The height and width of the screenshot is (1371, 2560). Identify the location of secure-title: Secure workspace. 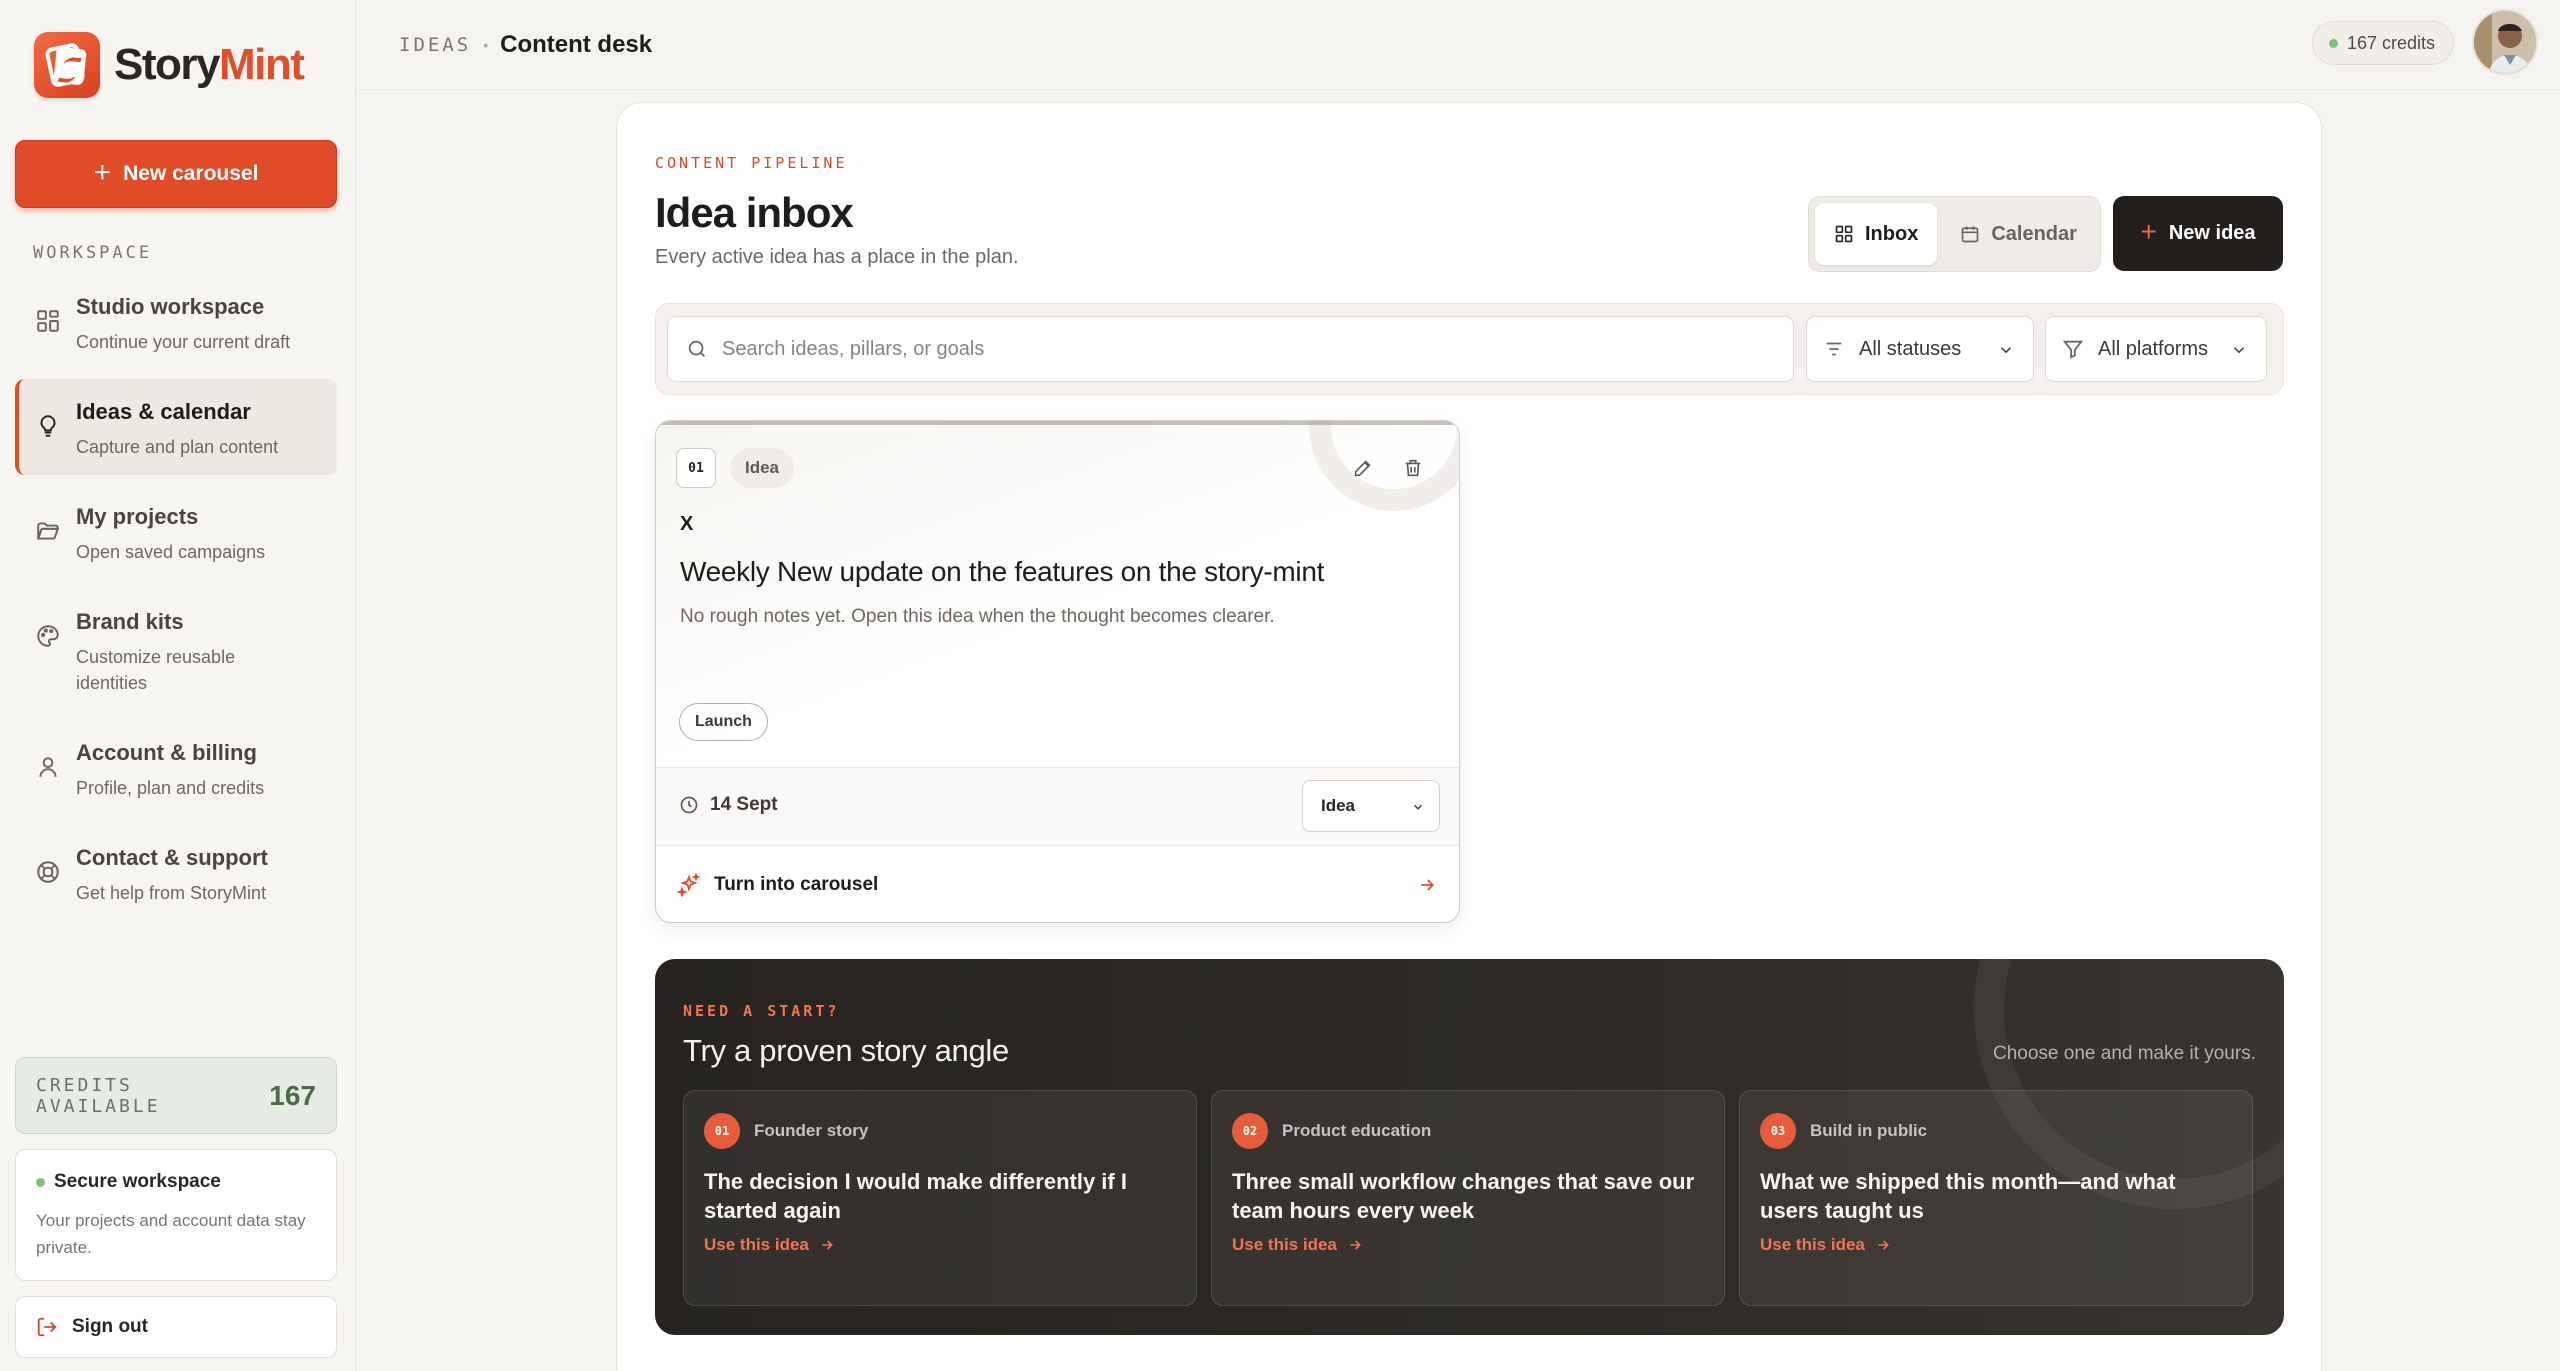
(176, 1182).